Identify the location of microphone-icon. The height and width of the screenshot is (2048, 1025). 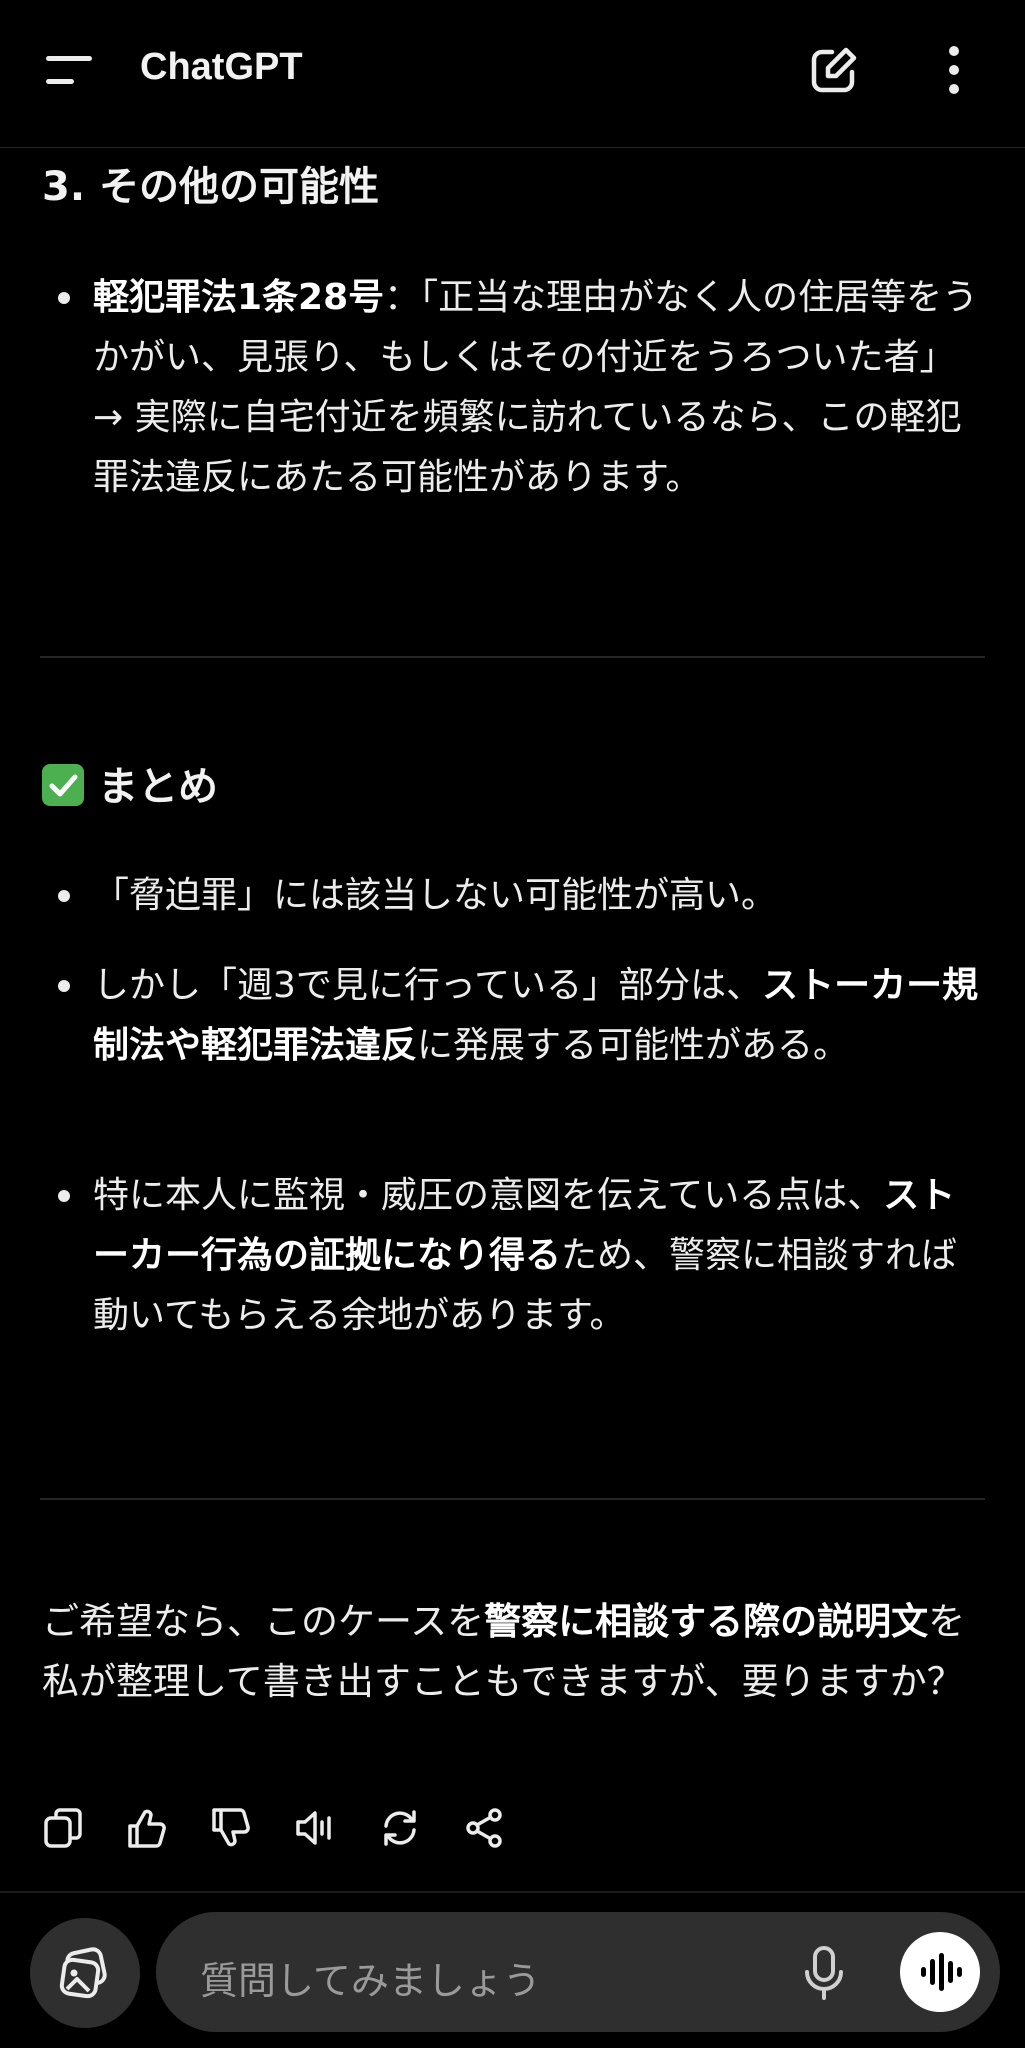
(824, 1973).